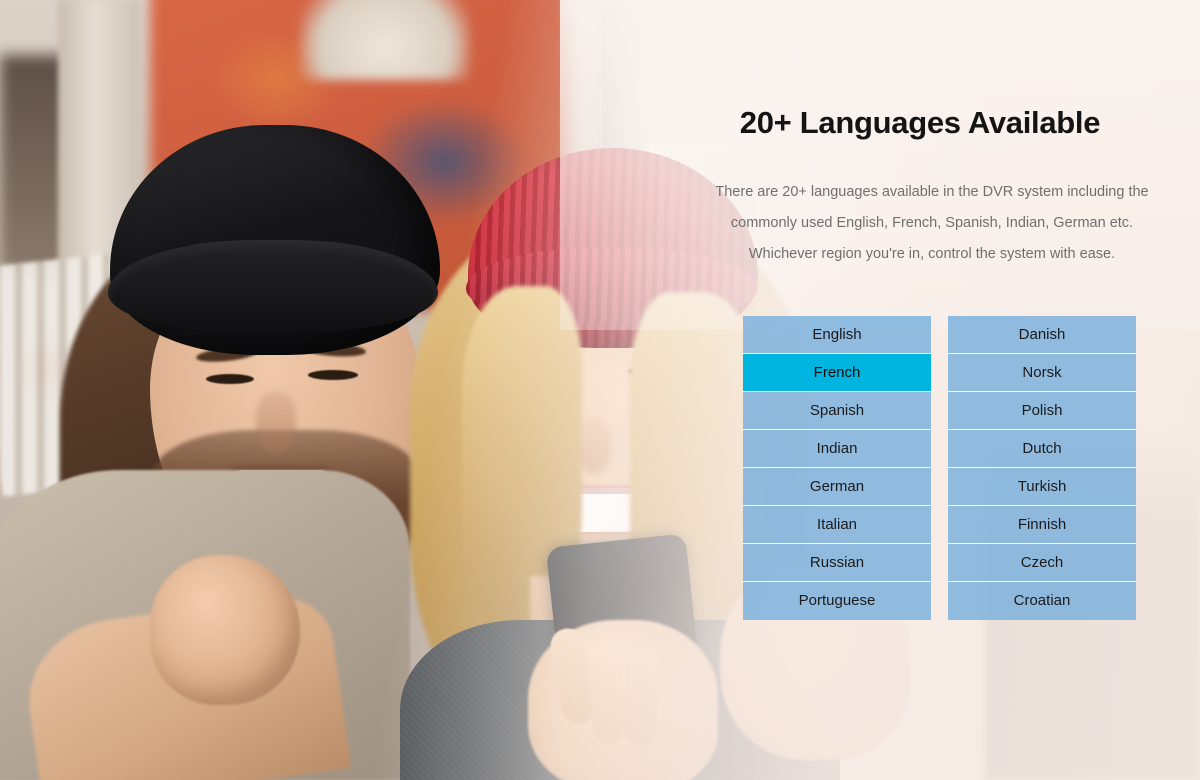  What do you see at coordinates (1042, 373) in the screenshot?
I see `language-item: Norsk` at bounding box center [1042, 373].